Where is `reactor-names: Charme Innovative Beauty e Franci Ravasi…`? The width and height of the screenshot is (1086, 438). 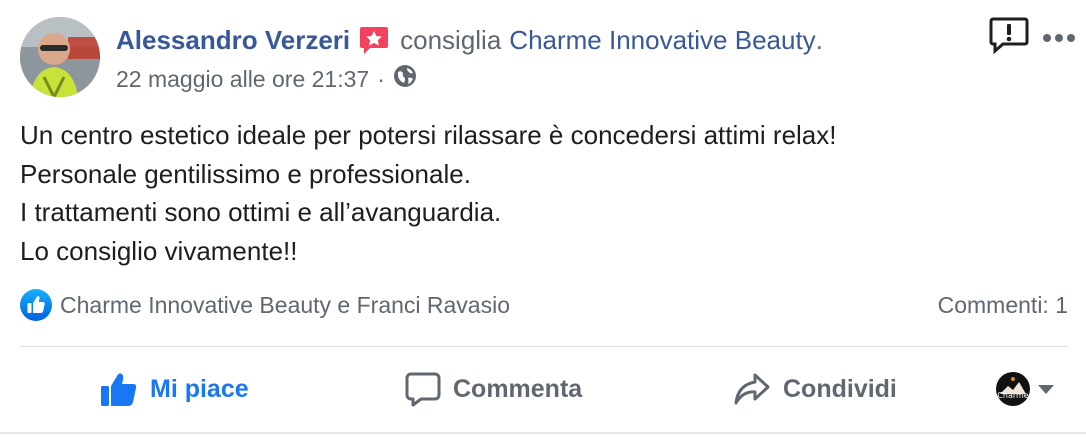 reactor-names: Charme Innovative Beauty e Franci Ravasi… is located at coordinates (285, 305).